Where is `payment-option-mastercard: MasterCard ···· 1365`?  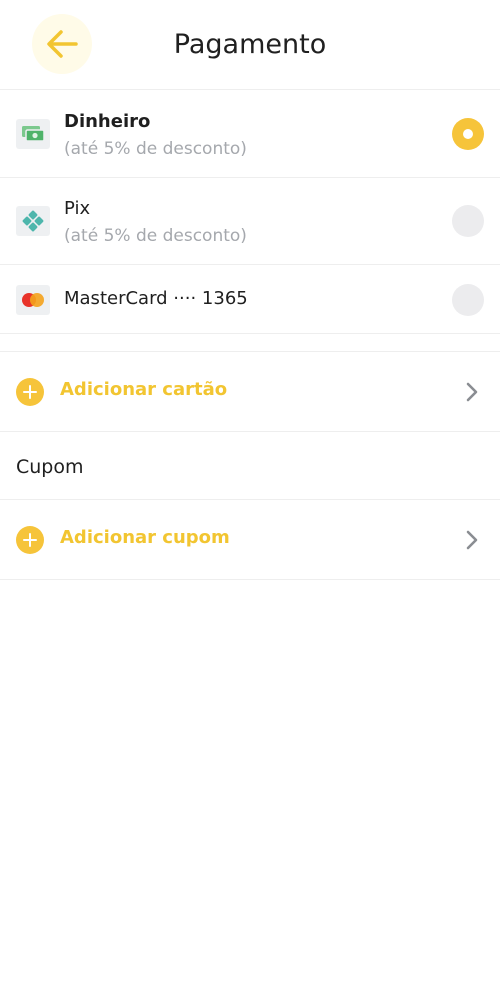
payment-option-mastercard: MasterCard ···· 1365 is located at coordinates (250, 299).